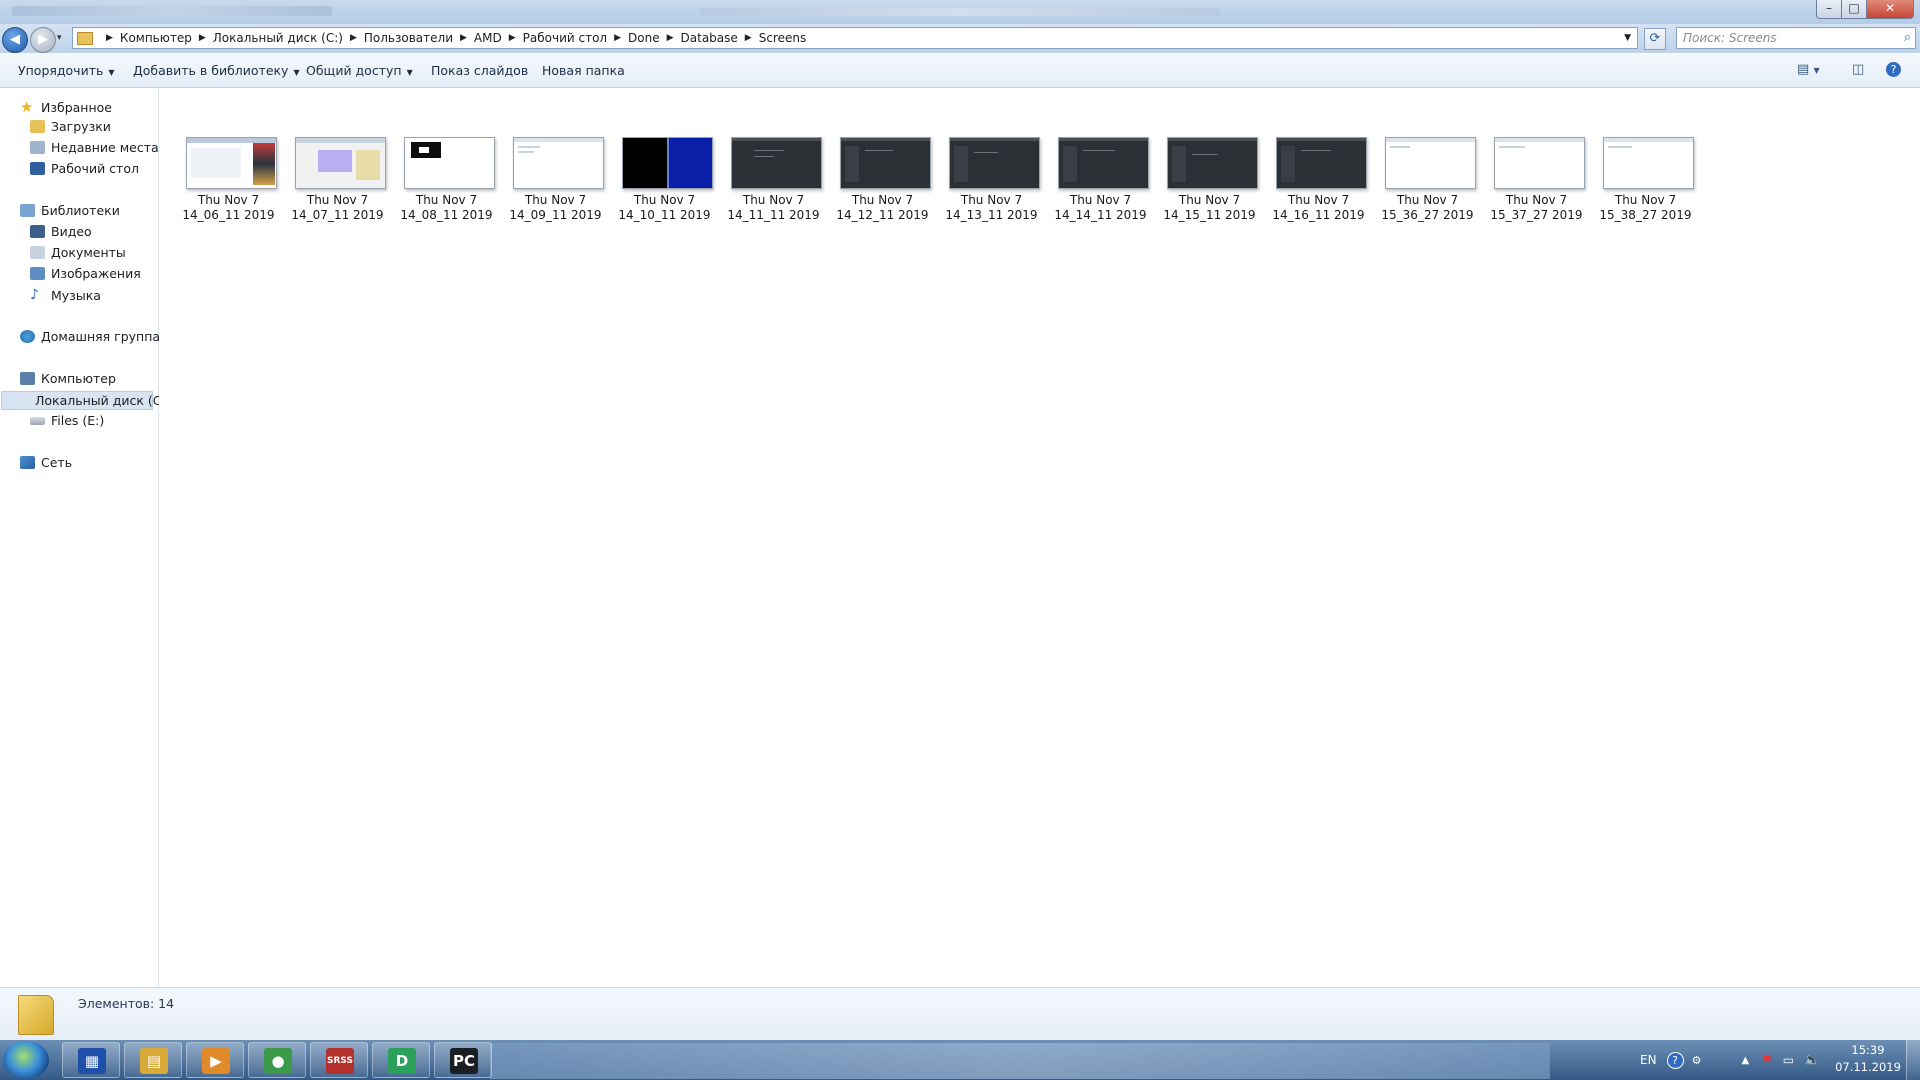  I want to click on nav-music: ♪ Музыка, so click(65, 295).